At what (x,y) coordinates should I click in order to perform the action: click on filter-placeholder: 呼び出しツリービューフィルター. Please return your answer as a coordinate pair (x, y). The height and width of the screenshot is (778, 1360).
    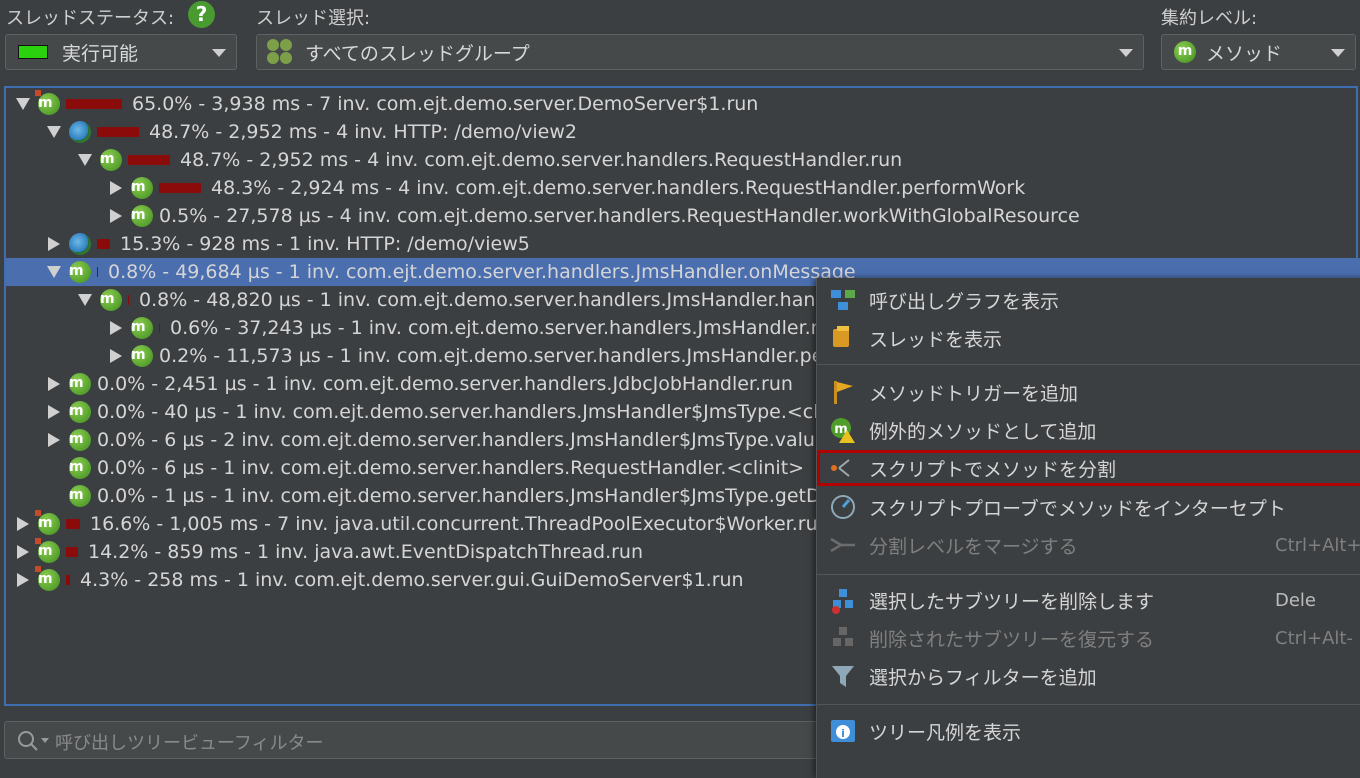
    Looking at the image, I should click on (189, 743).